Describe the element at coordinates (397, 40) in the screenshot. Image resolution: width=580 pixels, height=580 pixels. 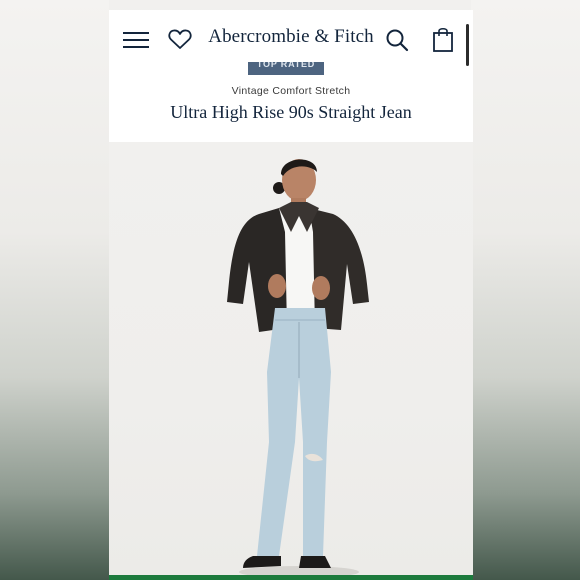
I see `search-icon` at that location.